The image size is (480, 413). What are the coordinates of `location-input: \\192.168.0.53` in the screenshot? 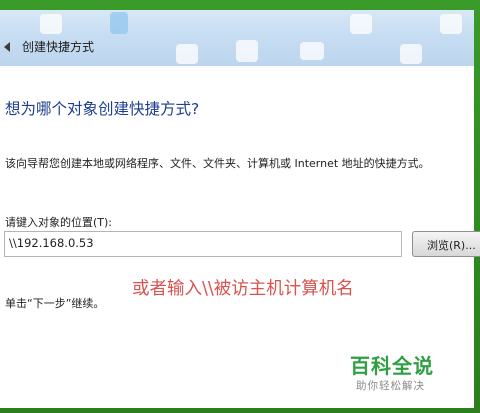 It's located at (203, 244).